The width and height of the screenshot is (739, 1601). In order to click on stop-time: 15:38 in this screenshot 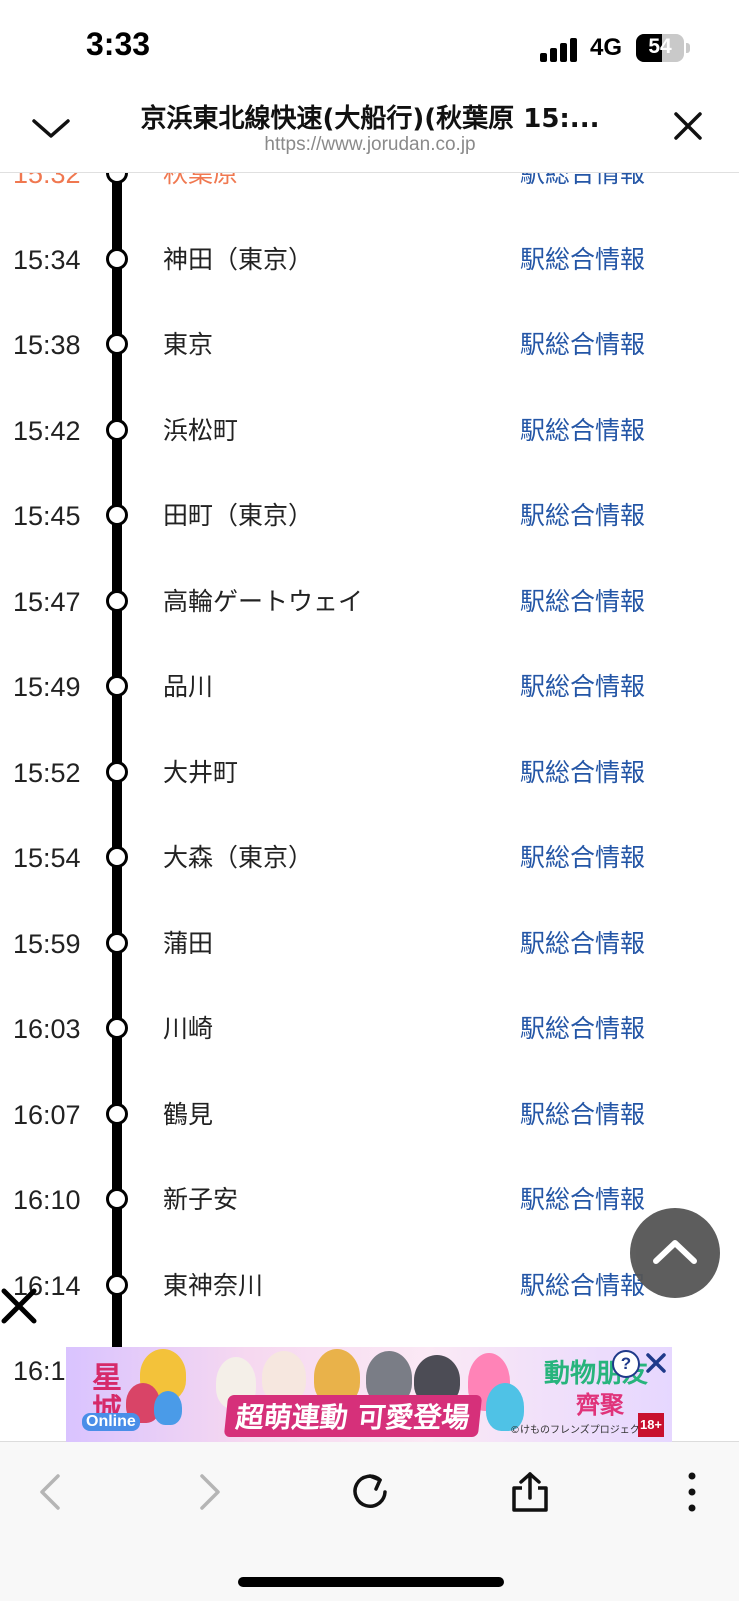, I will do `click(47, 345)`.